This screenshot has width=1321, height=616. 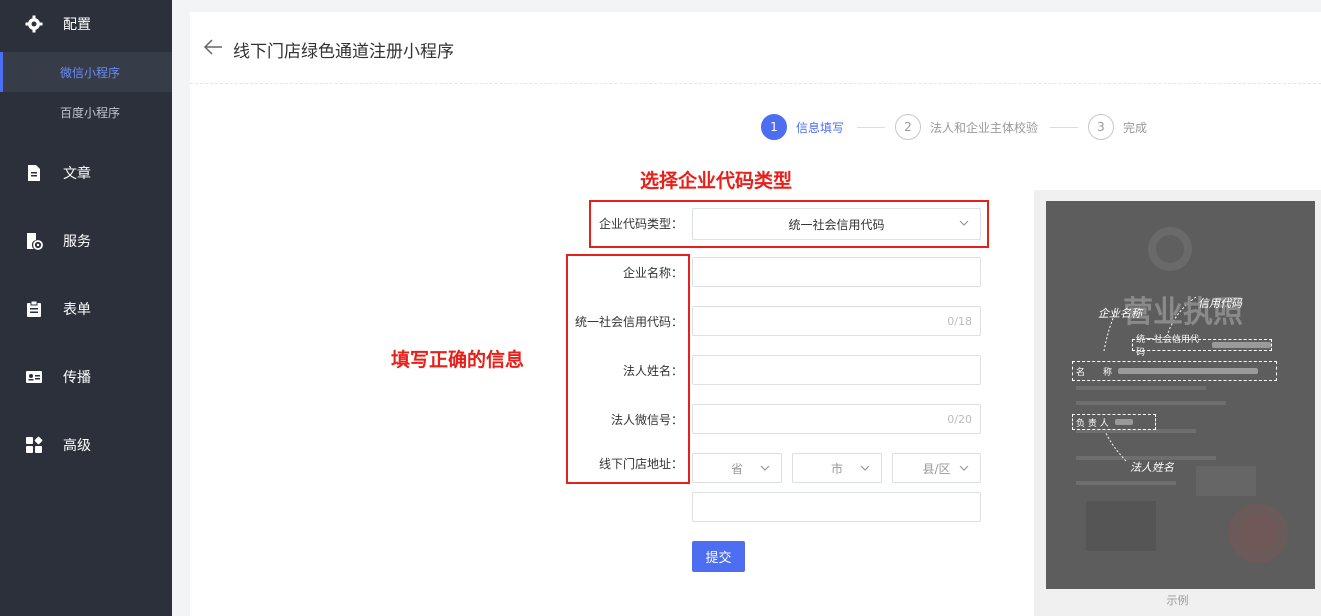 I want to click on step-number: 3, so click(x=1101, y=127).